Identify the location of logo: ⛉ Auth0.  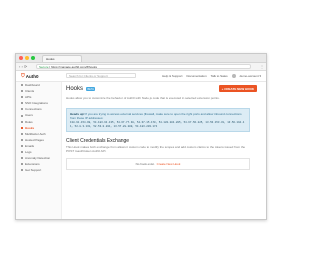
(30, 76).